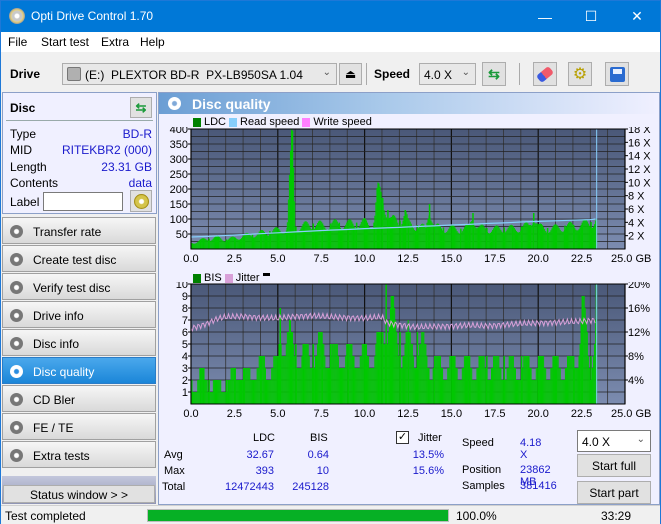  What do you see at coordinates (617, 74) in the screenshot?
I see `save-button` at bounding box center [617, 74].